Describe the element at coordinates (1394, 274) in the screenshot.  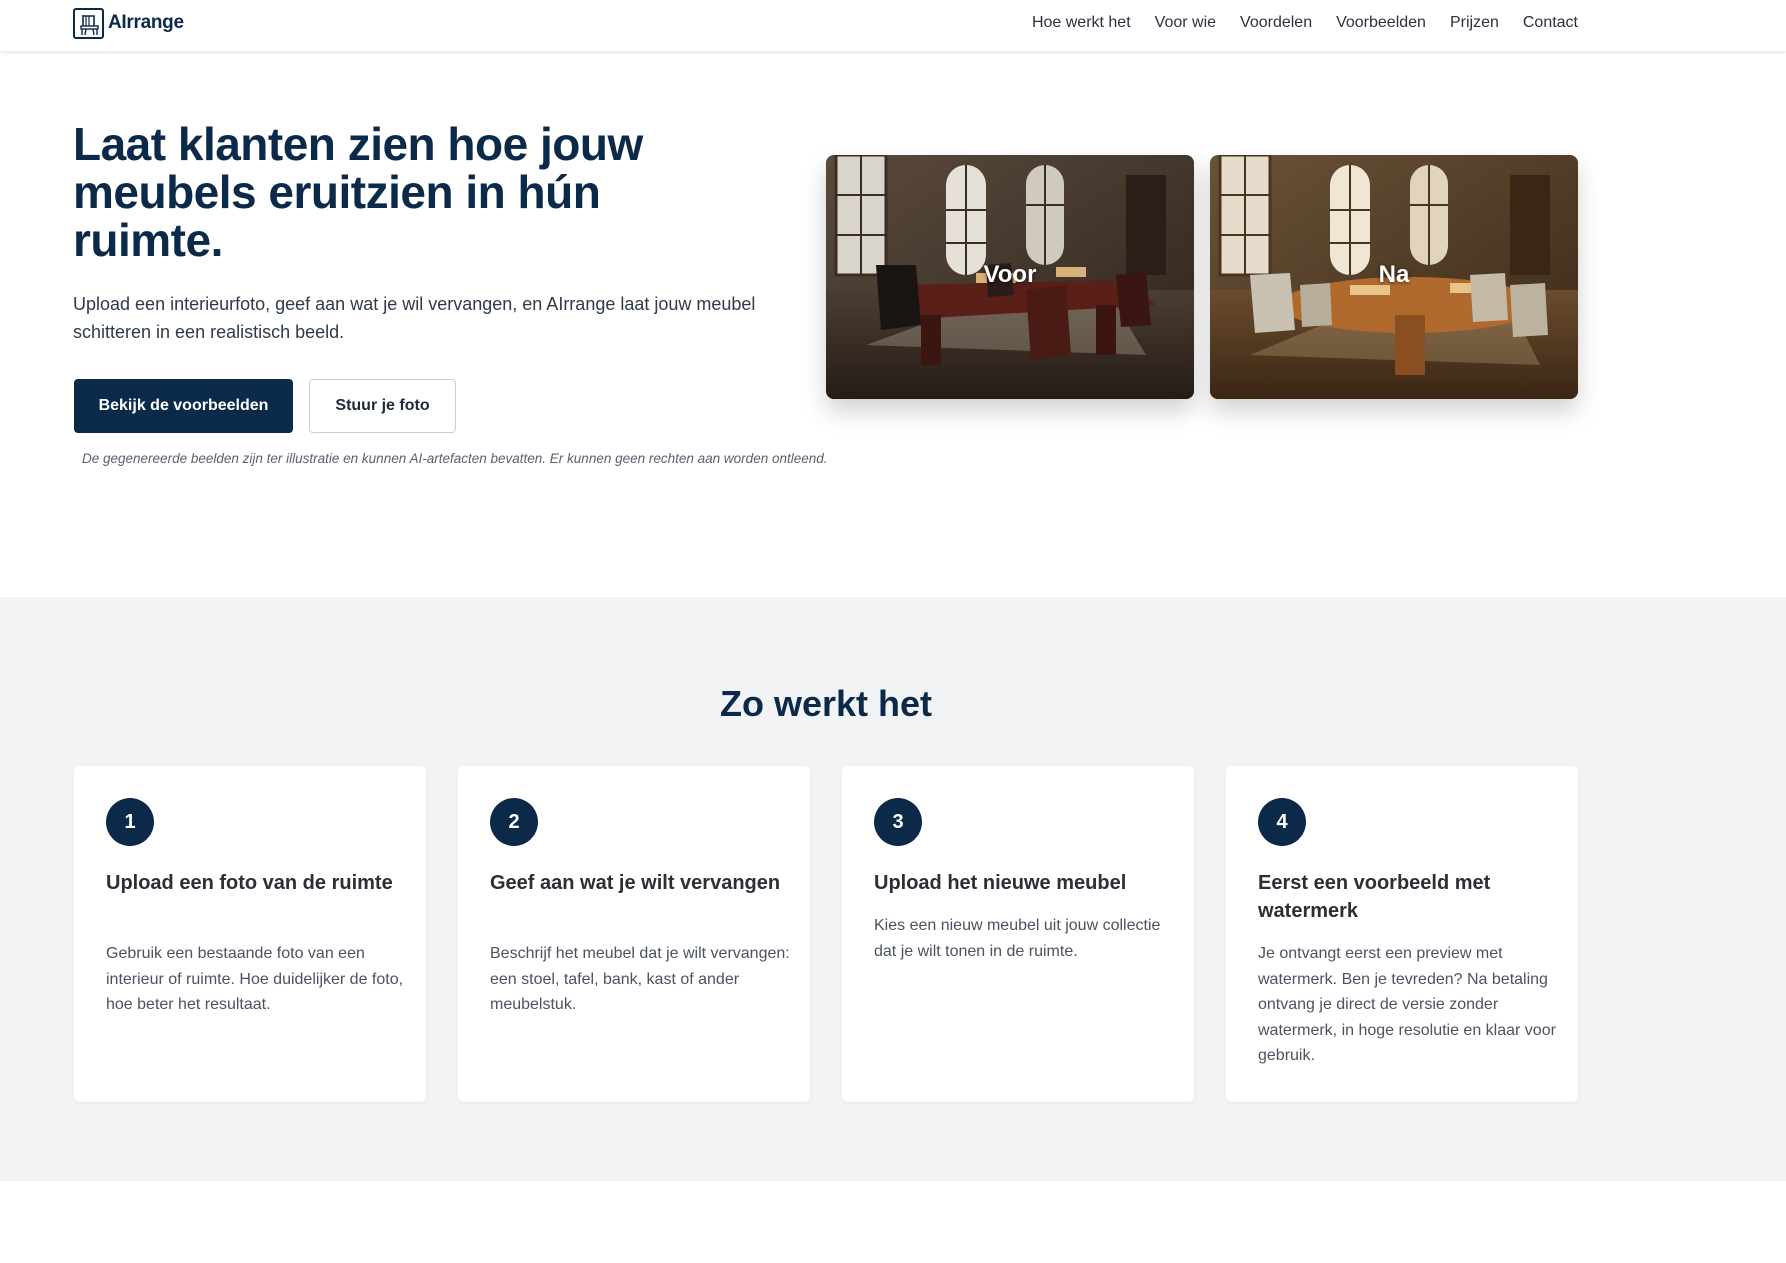
I see `after-label: Na` at that location.